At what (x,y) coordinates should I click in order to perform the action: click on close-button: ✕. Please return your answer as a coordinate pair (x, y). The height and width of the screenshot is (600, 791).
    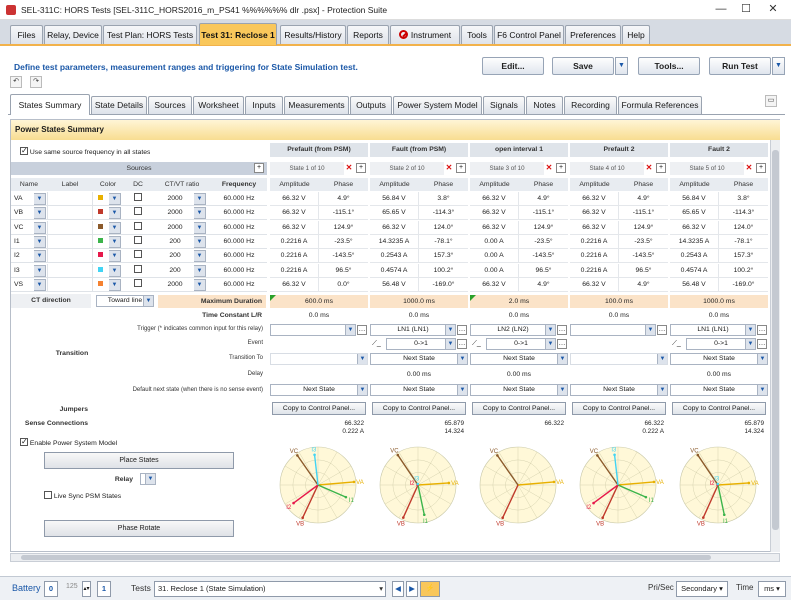
    Looking at the image, I should click on (773, 9).